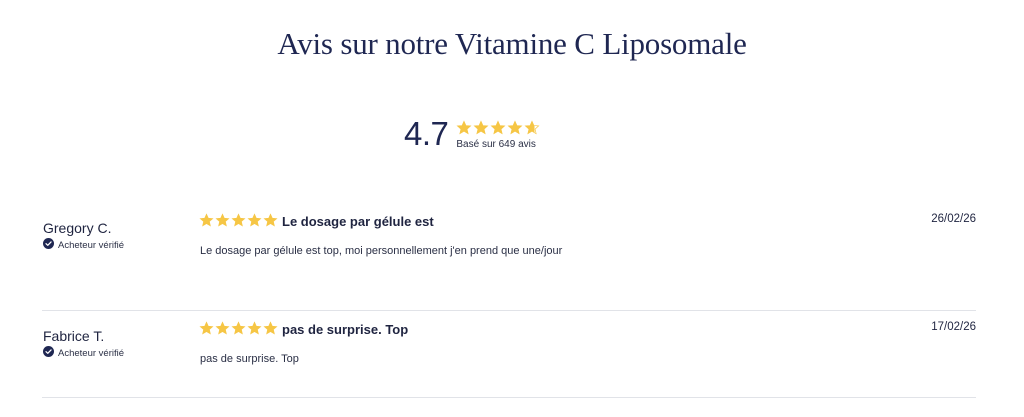 The width and height of the screenshot is (1024, 417). I want to click on review-date: 26/02/26, so click(953, 219).